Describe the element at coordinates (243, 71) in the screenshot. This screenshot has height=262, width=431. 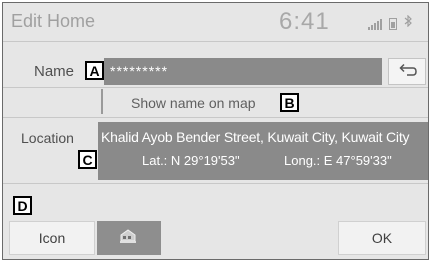
I see `name-field: *********` at that location.